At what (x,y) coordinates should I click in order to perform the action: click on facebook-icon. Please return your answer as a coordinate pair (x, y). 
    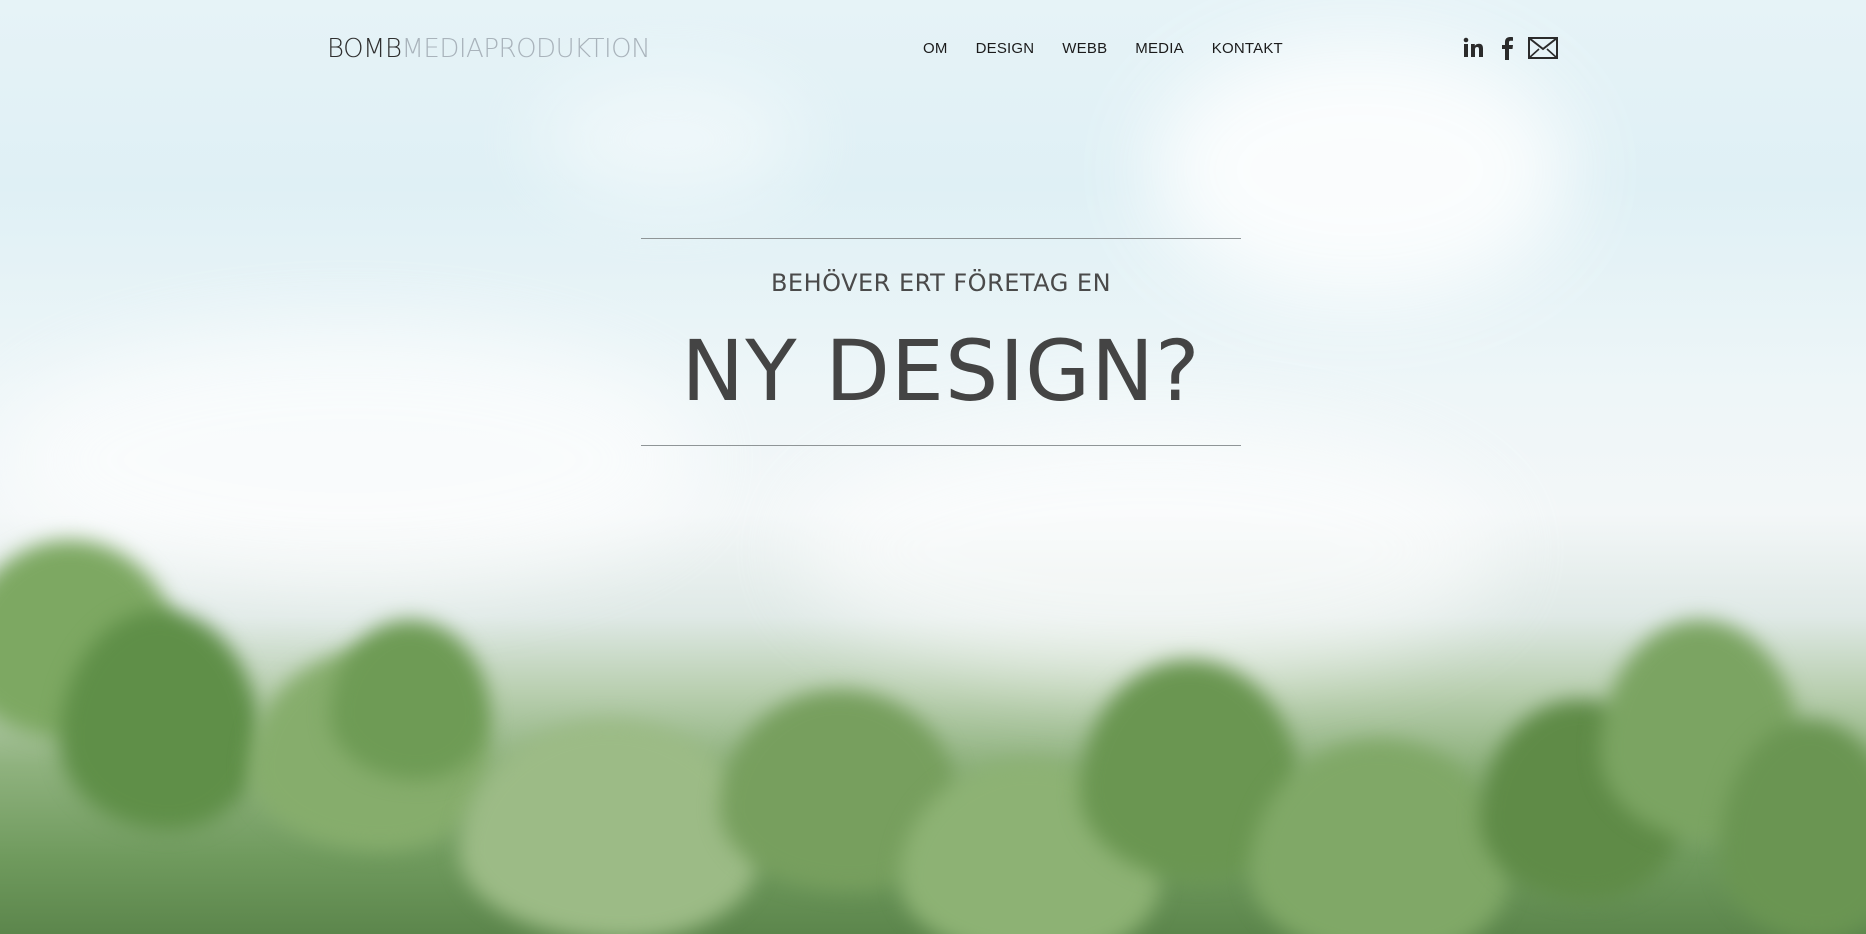
    Looking at the image, I should click on (1507, 48).